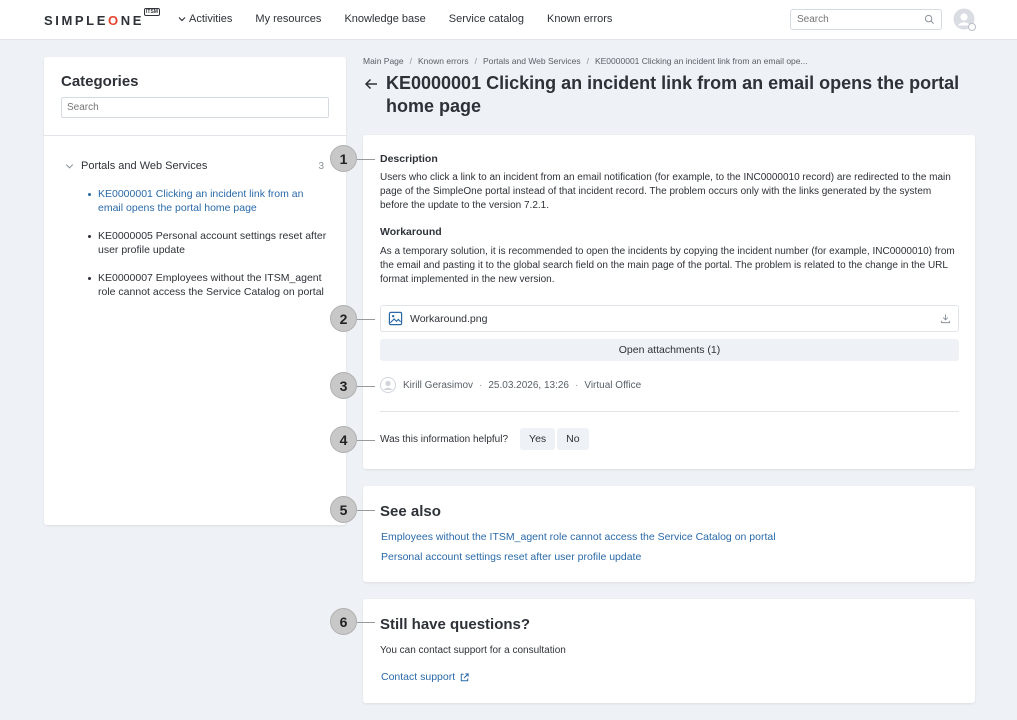 The width and height of the screenshot is (1017, 720). Describe the element at coordinates (613, 385) in the screenshot. I see `author-location: Virtual Office` at that location.